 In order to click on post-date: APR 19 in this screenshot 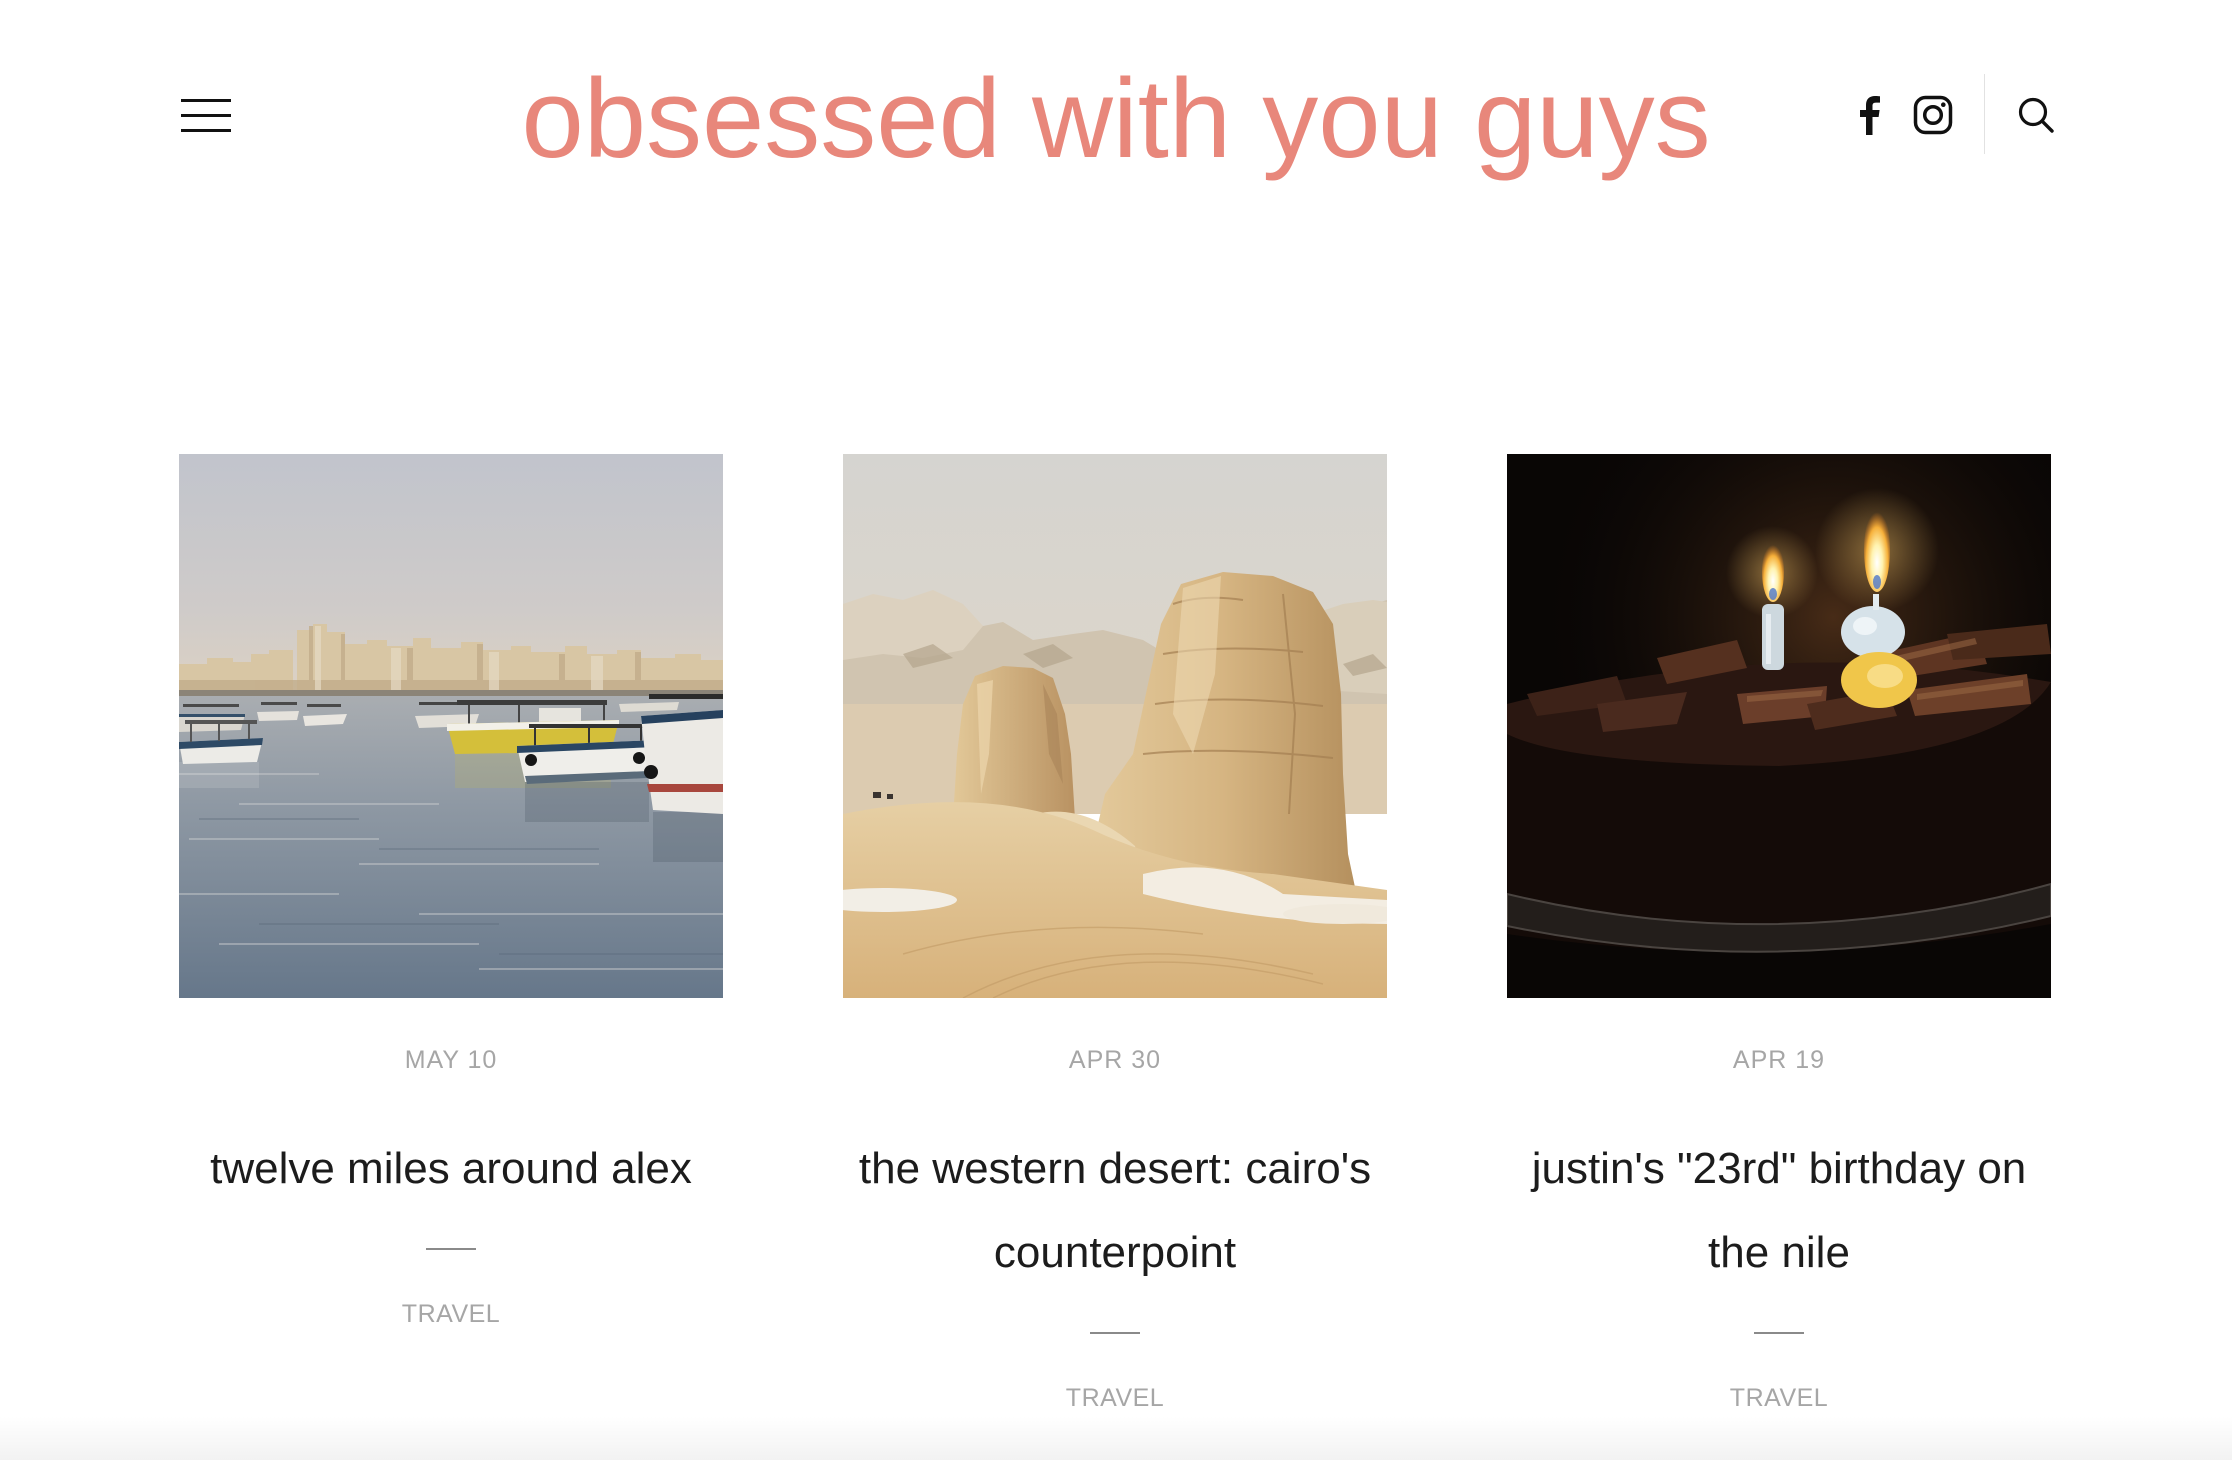, I will do `click(1779, 1060)`.